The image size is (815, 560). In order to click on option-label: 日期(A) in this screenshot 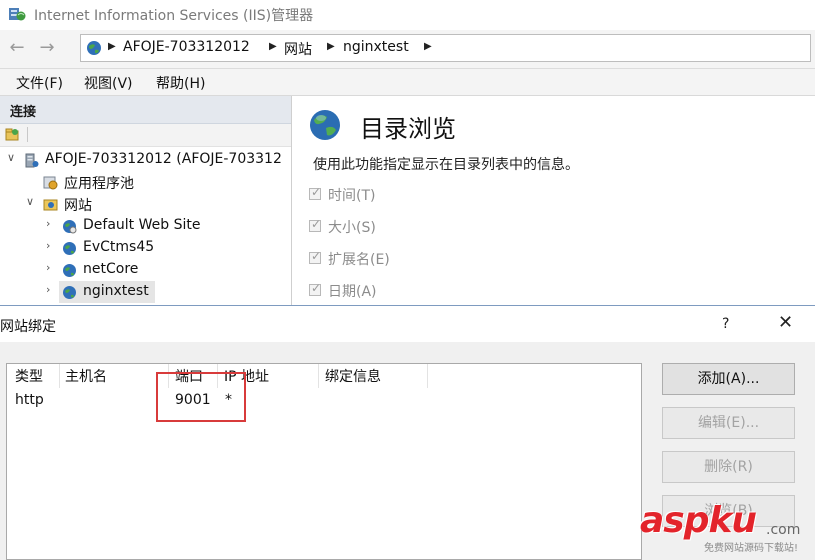, I will do `click(352, 292)`.